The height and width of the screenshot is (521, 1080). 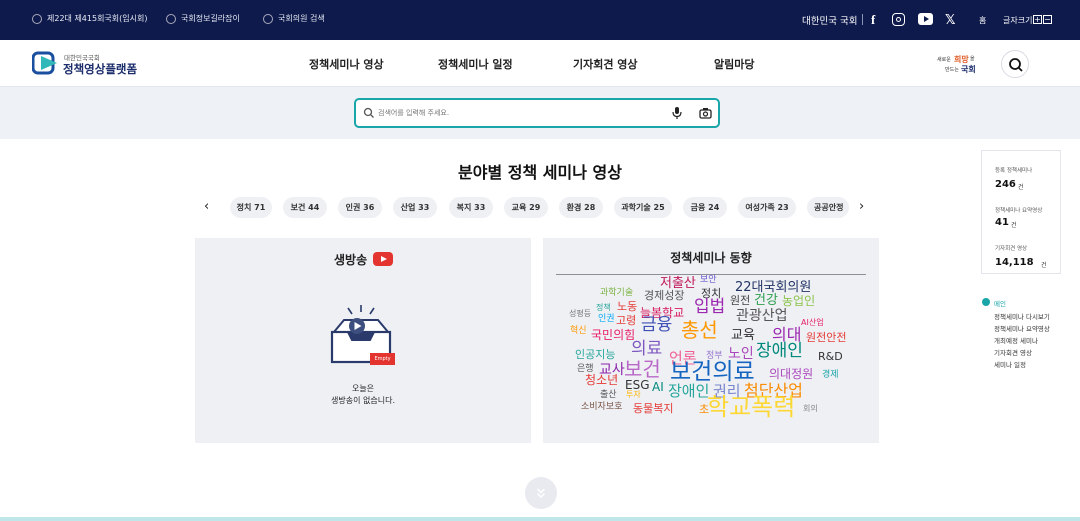 I want to click on main-search-box, so click(x=537, y=113).